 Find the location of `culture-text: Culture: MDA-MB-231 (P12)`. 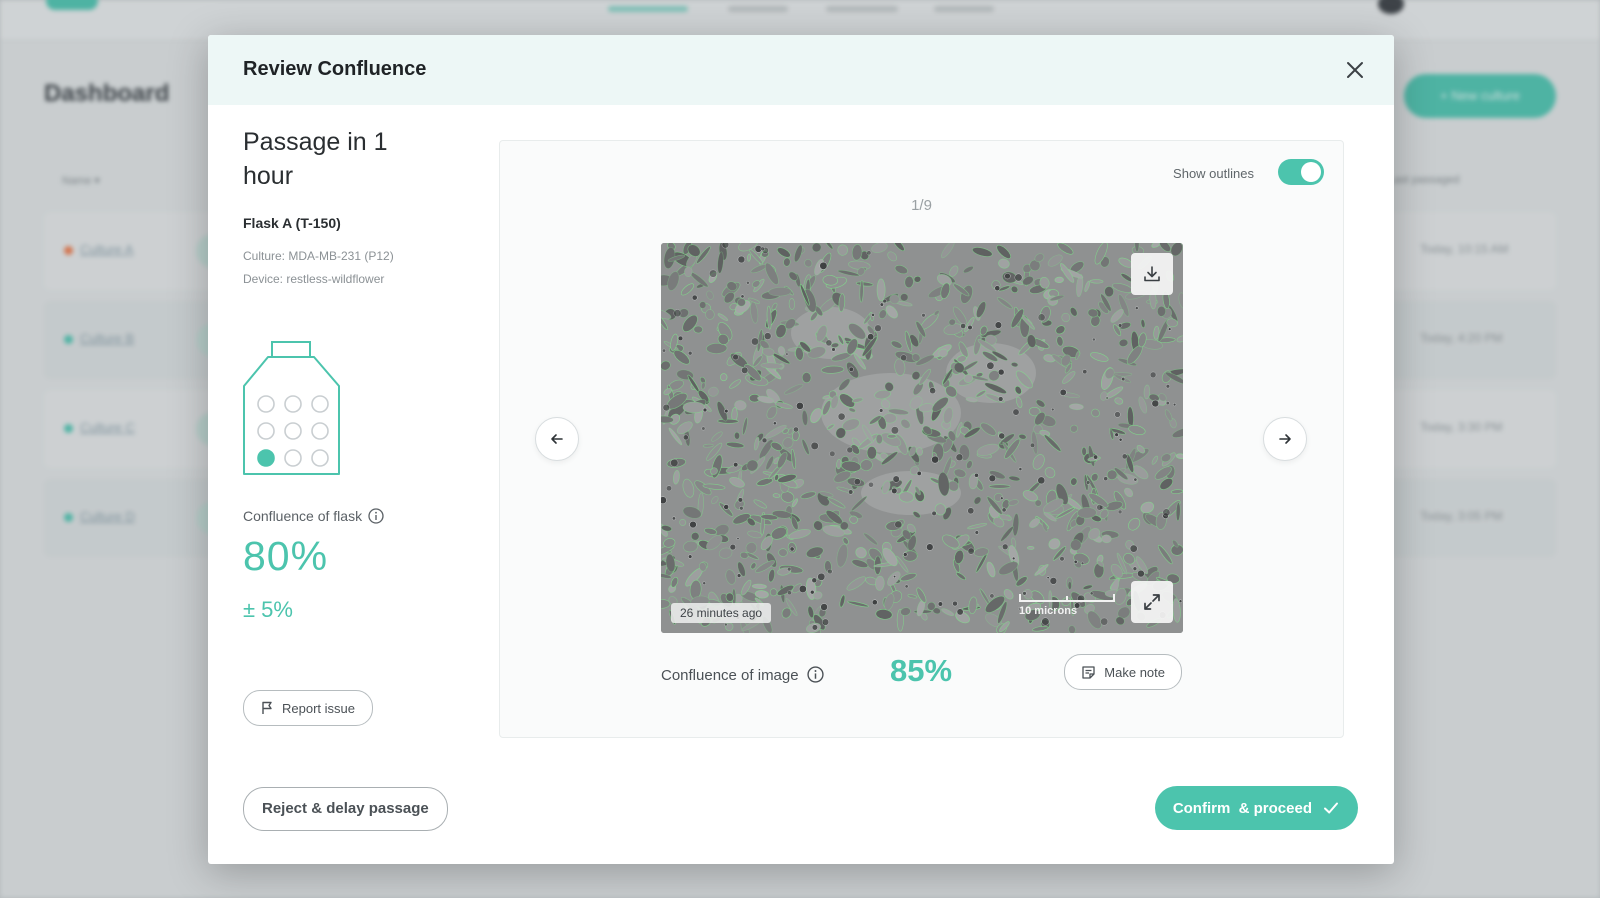

culture-text: Culture: MDA-MB-231 (P12) is located at coordinates (318, 256).